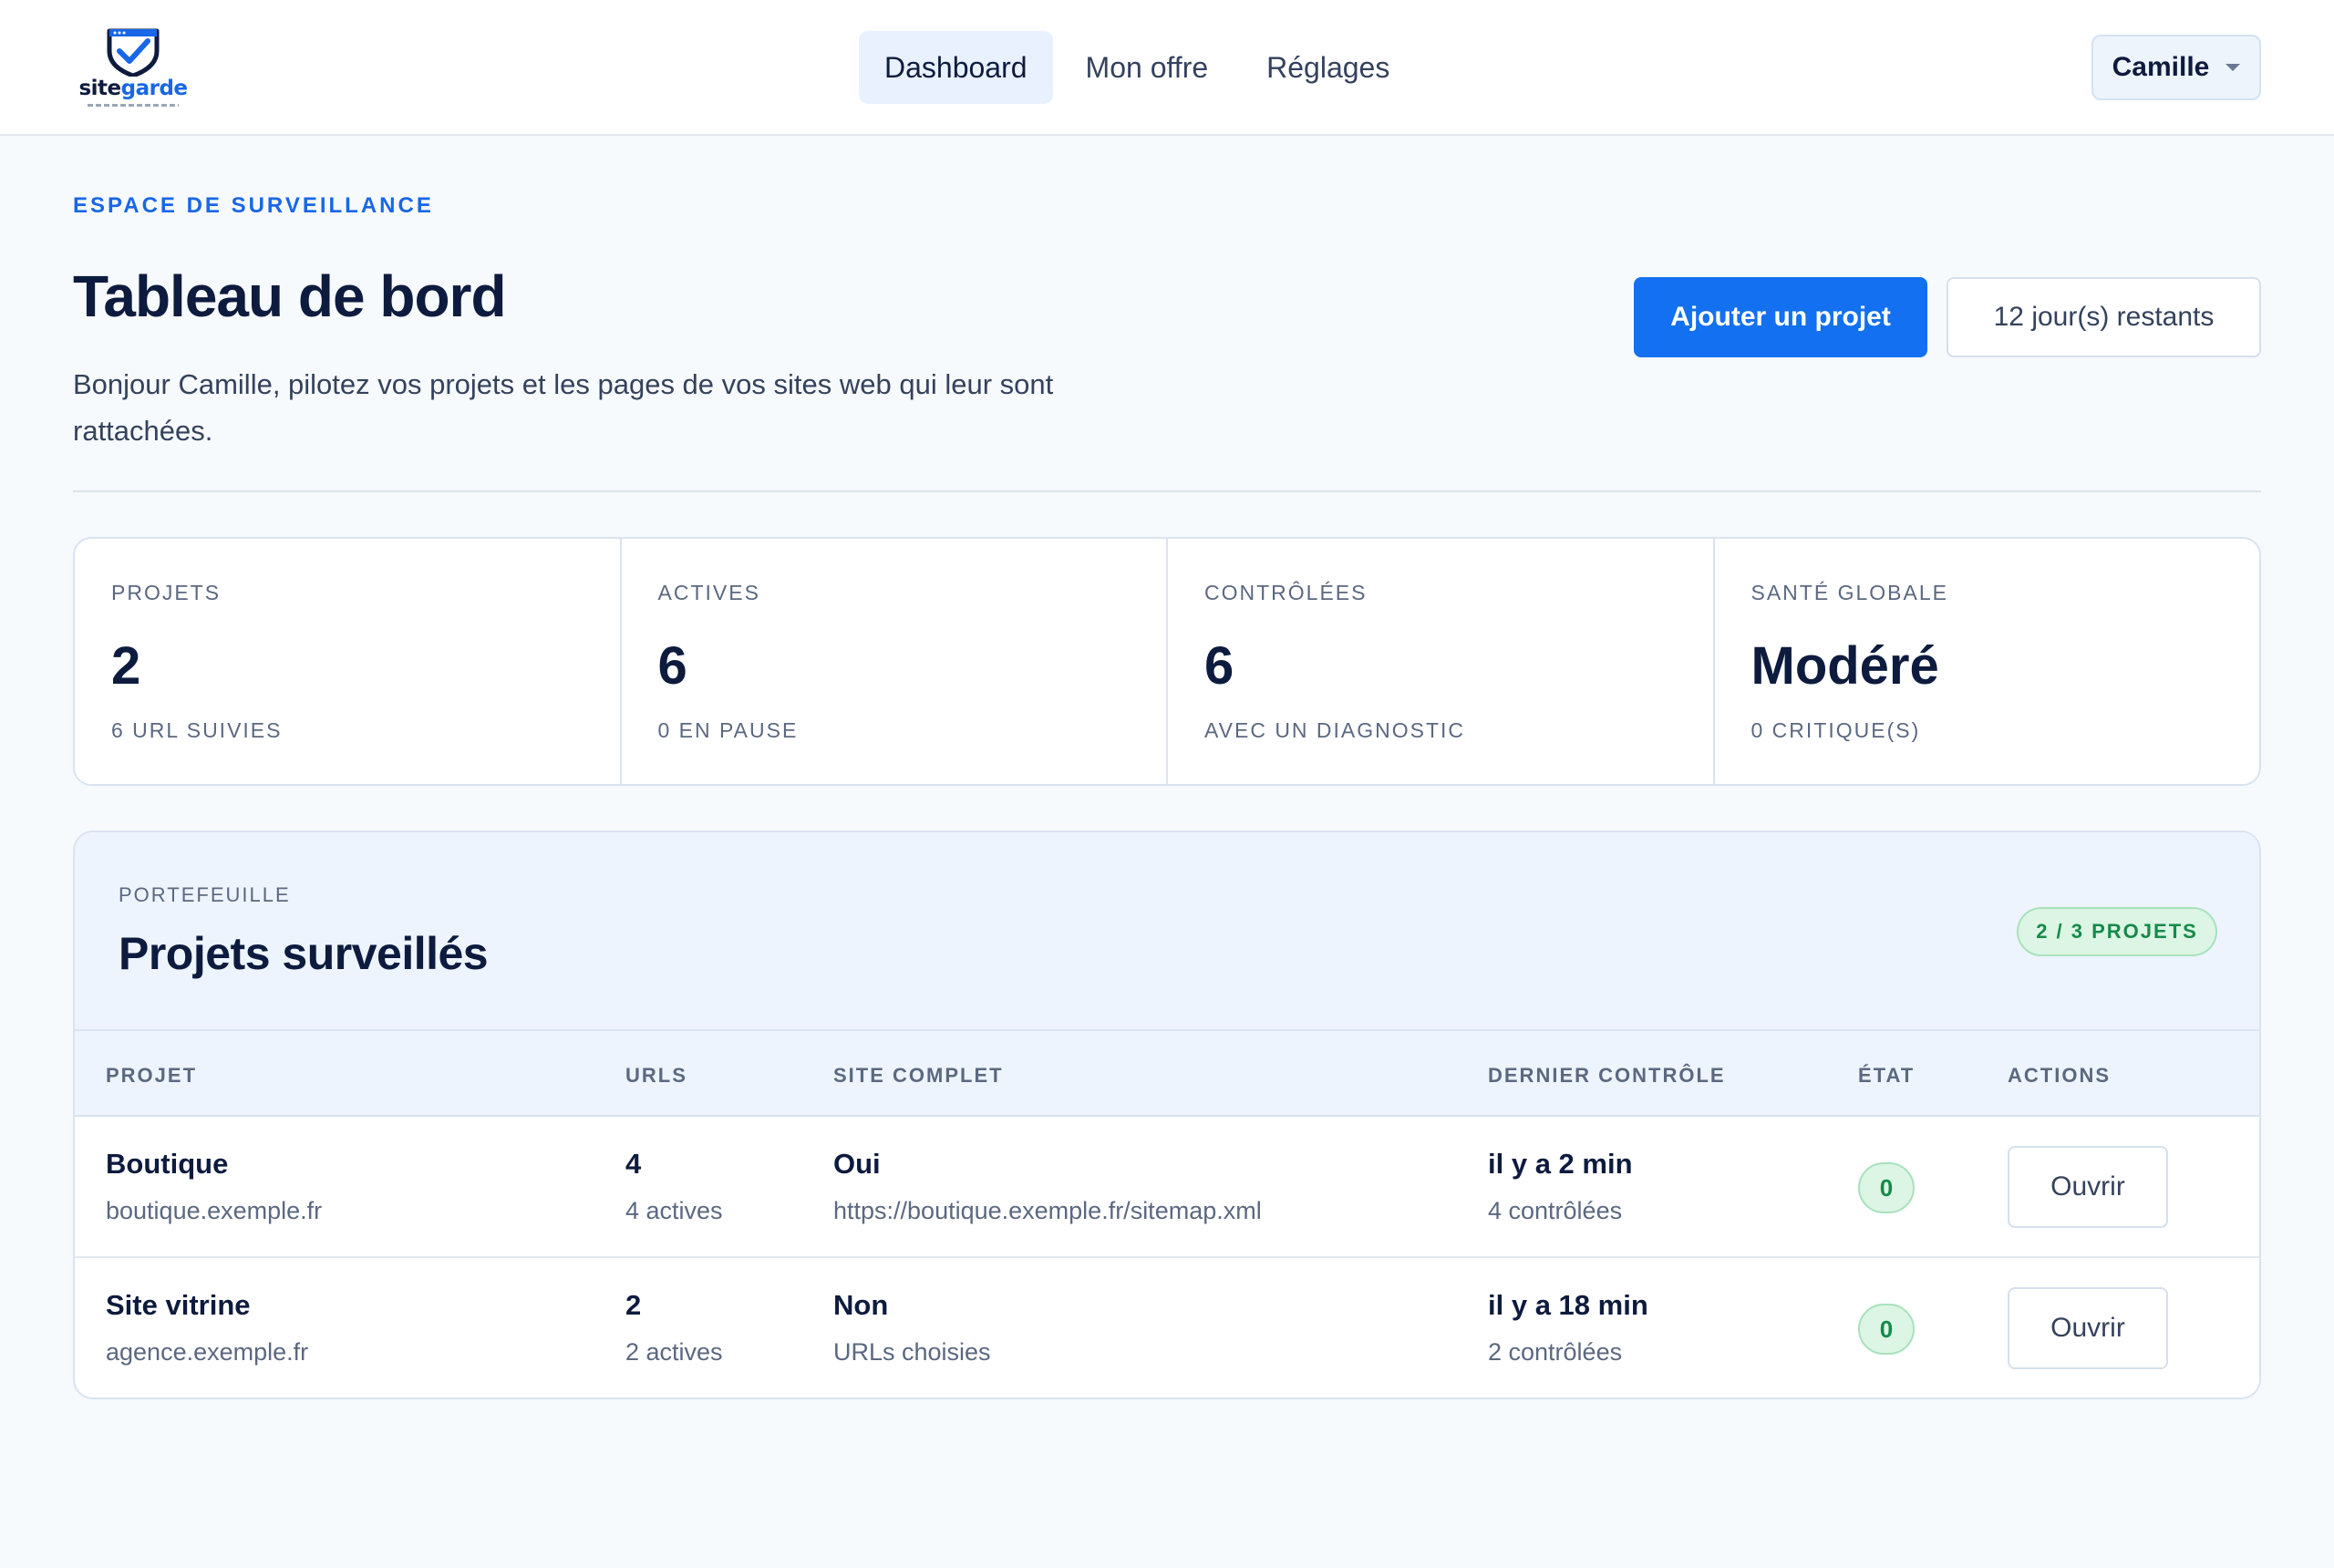  I want to click on column-header-dernier-controle: DERNIER CONTRÔLE, so click(1607, 1075).